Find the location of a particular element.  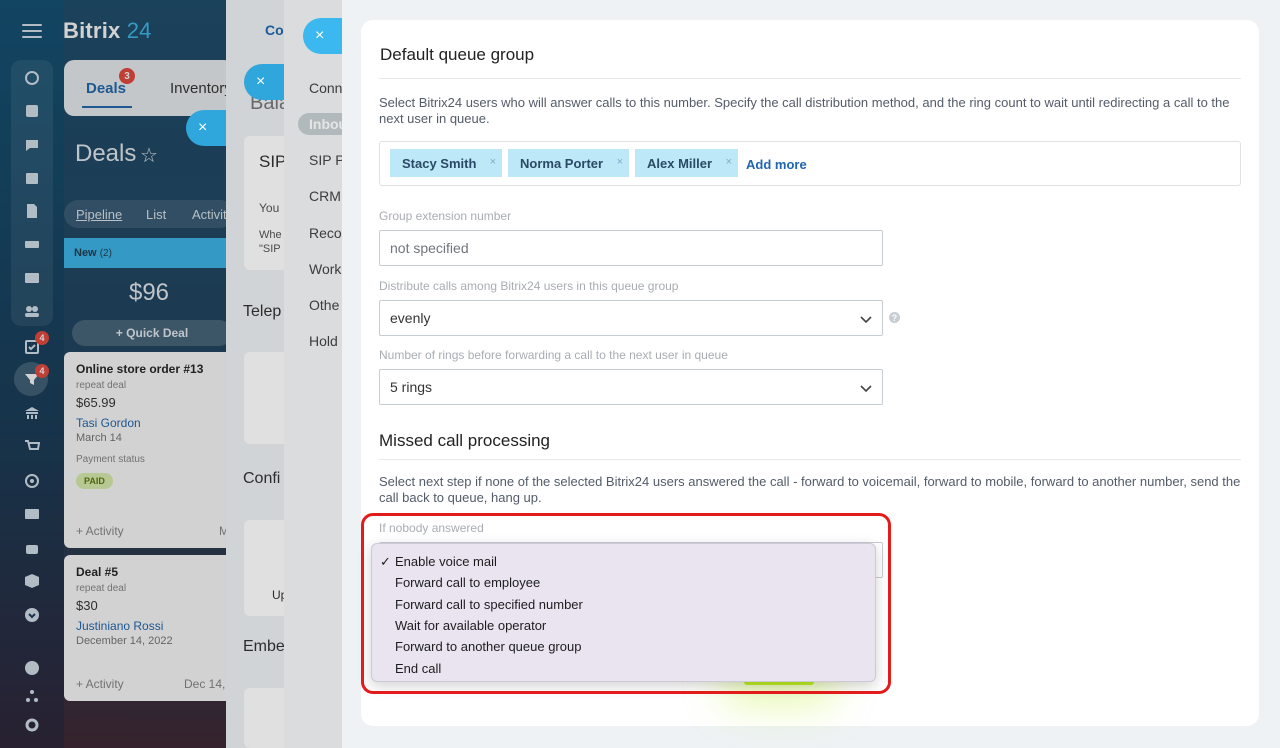

user-chip: Alex Miller × is located at coordinates (686, 163).